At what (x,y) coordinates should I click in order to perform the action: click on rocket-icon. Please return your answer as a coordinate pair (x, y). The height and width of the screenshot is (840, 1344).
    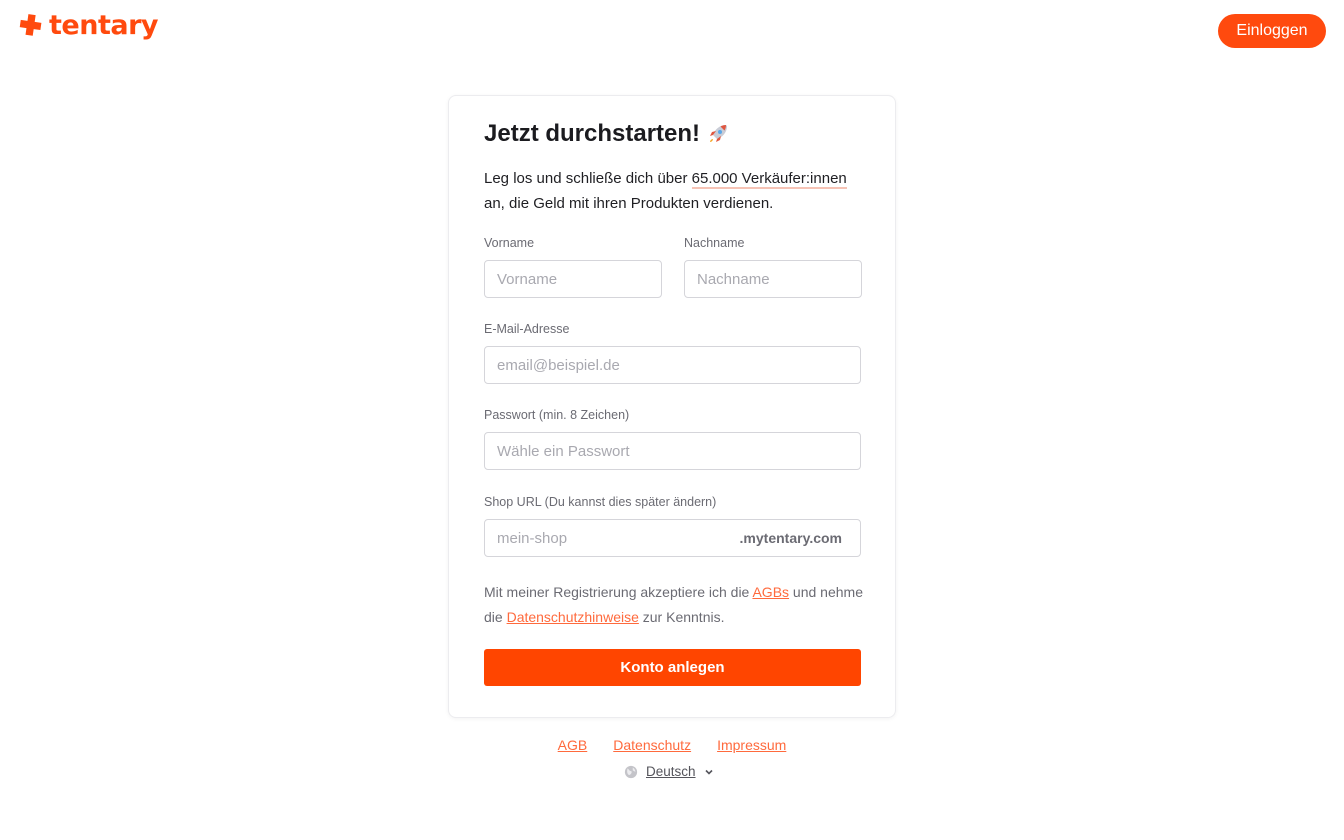
    Looking at the image, I should click on (719, 133).